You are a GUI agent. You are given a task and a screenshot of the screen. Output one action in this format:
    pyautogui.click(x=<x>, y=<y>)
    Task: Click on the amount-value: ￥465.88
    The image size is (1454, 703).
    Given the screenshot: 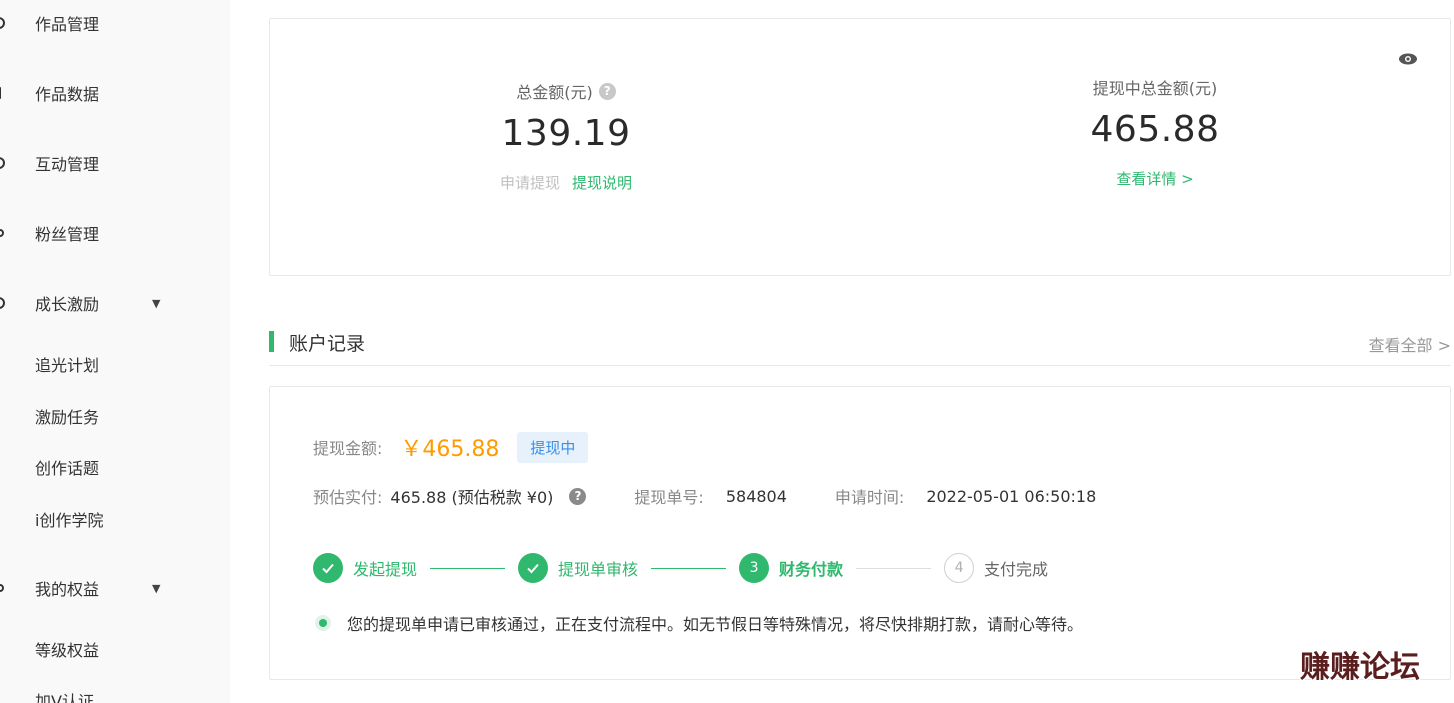 What is the action you would take?
    pyautogui.click(x=450, y=449)
    